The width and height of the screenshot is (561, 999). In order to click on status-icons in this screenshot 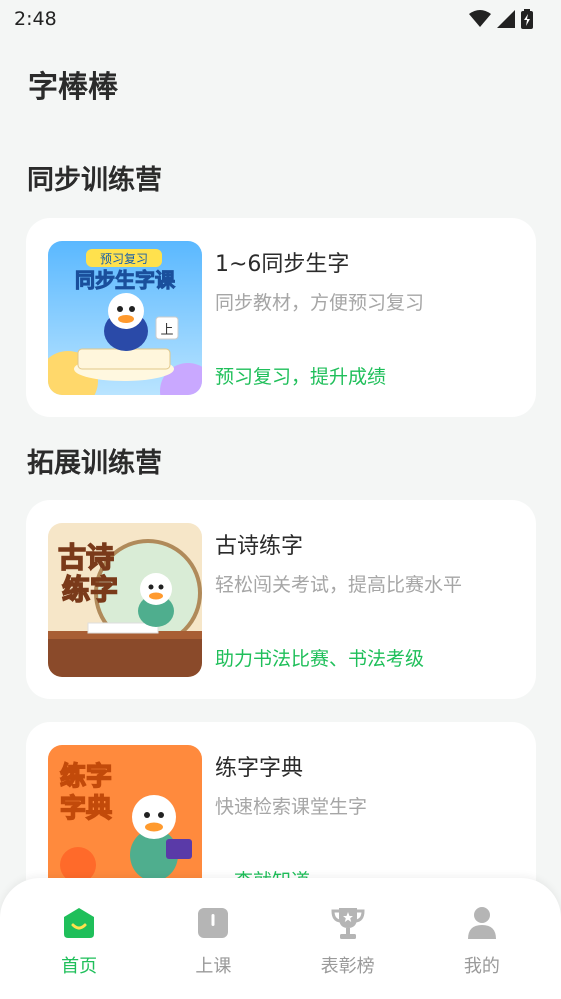, I will do `click(501, 19)`.